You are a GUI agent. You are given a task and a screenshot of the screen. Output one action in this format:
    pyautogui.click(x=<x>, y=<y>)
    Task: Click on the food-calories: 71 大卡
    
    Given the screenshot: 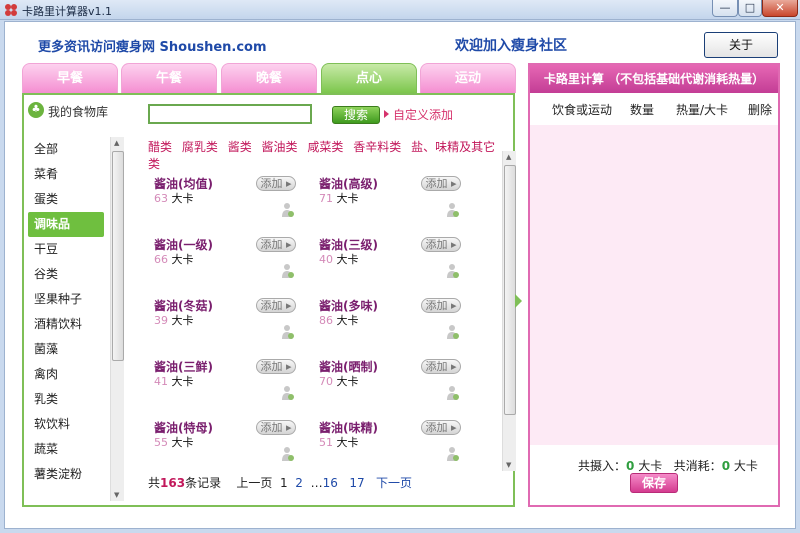 What is the action you would take?
    pyautogui.click(x=339, y=198)
    